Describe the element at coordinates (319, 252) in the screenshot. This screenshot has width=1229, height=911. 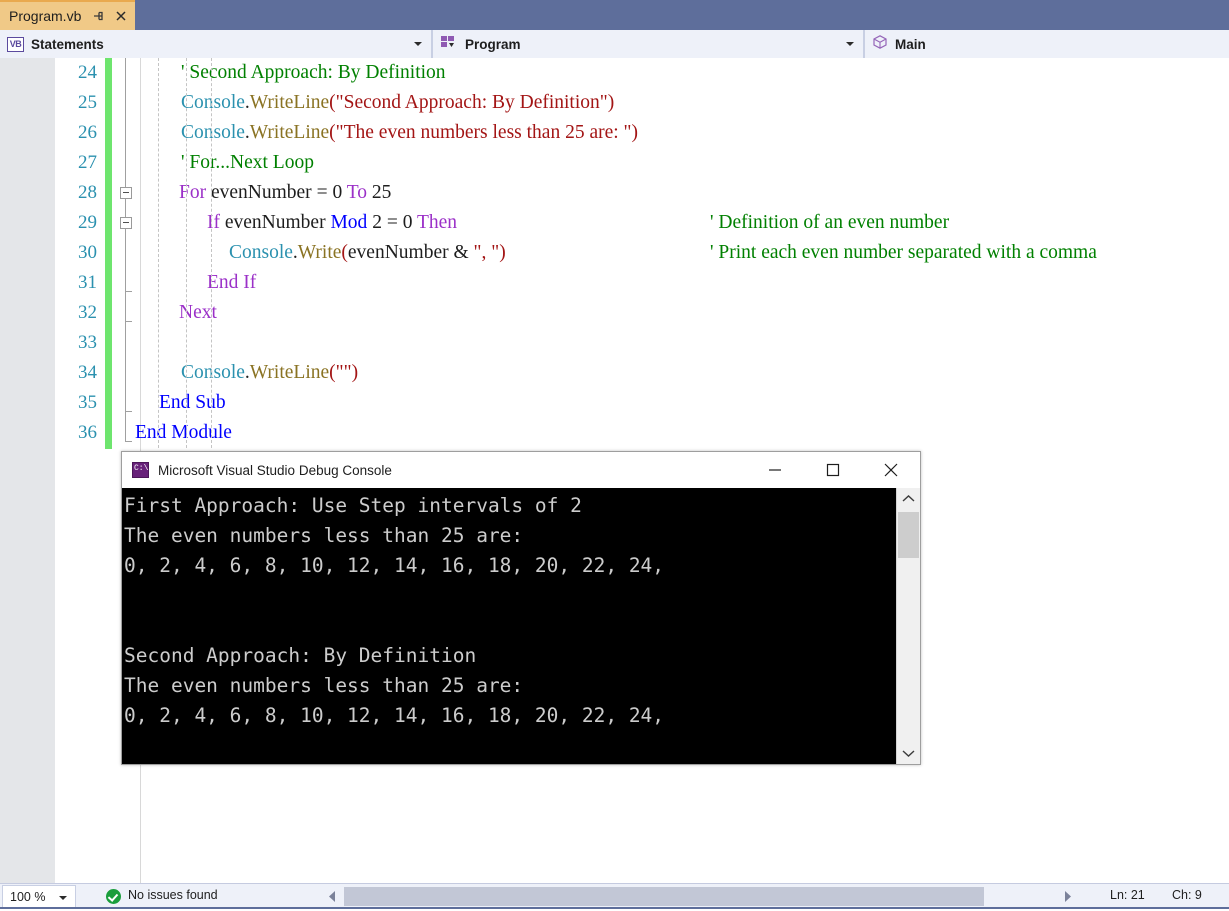
I see `code-token: Write` at that location.